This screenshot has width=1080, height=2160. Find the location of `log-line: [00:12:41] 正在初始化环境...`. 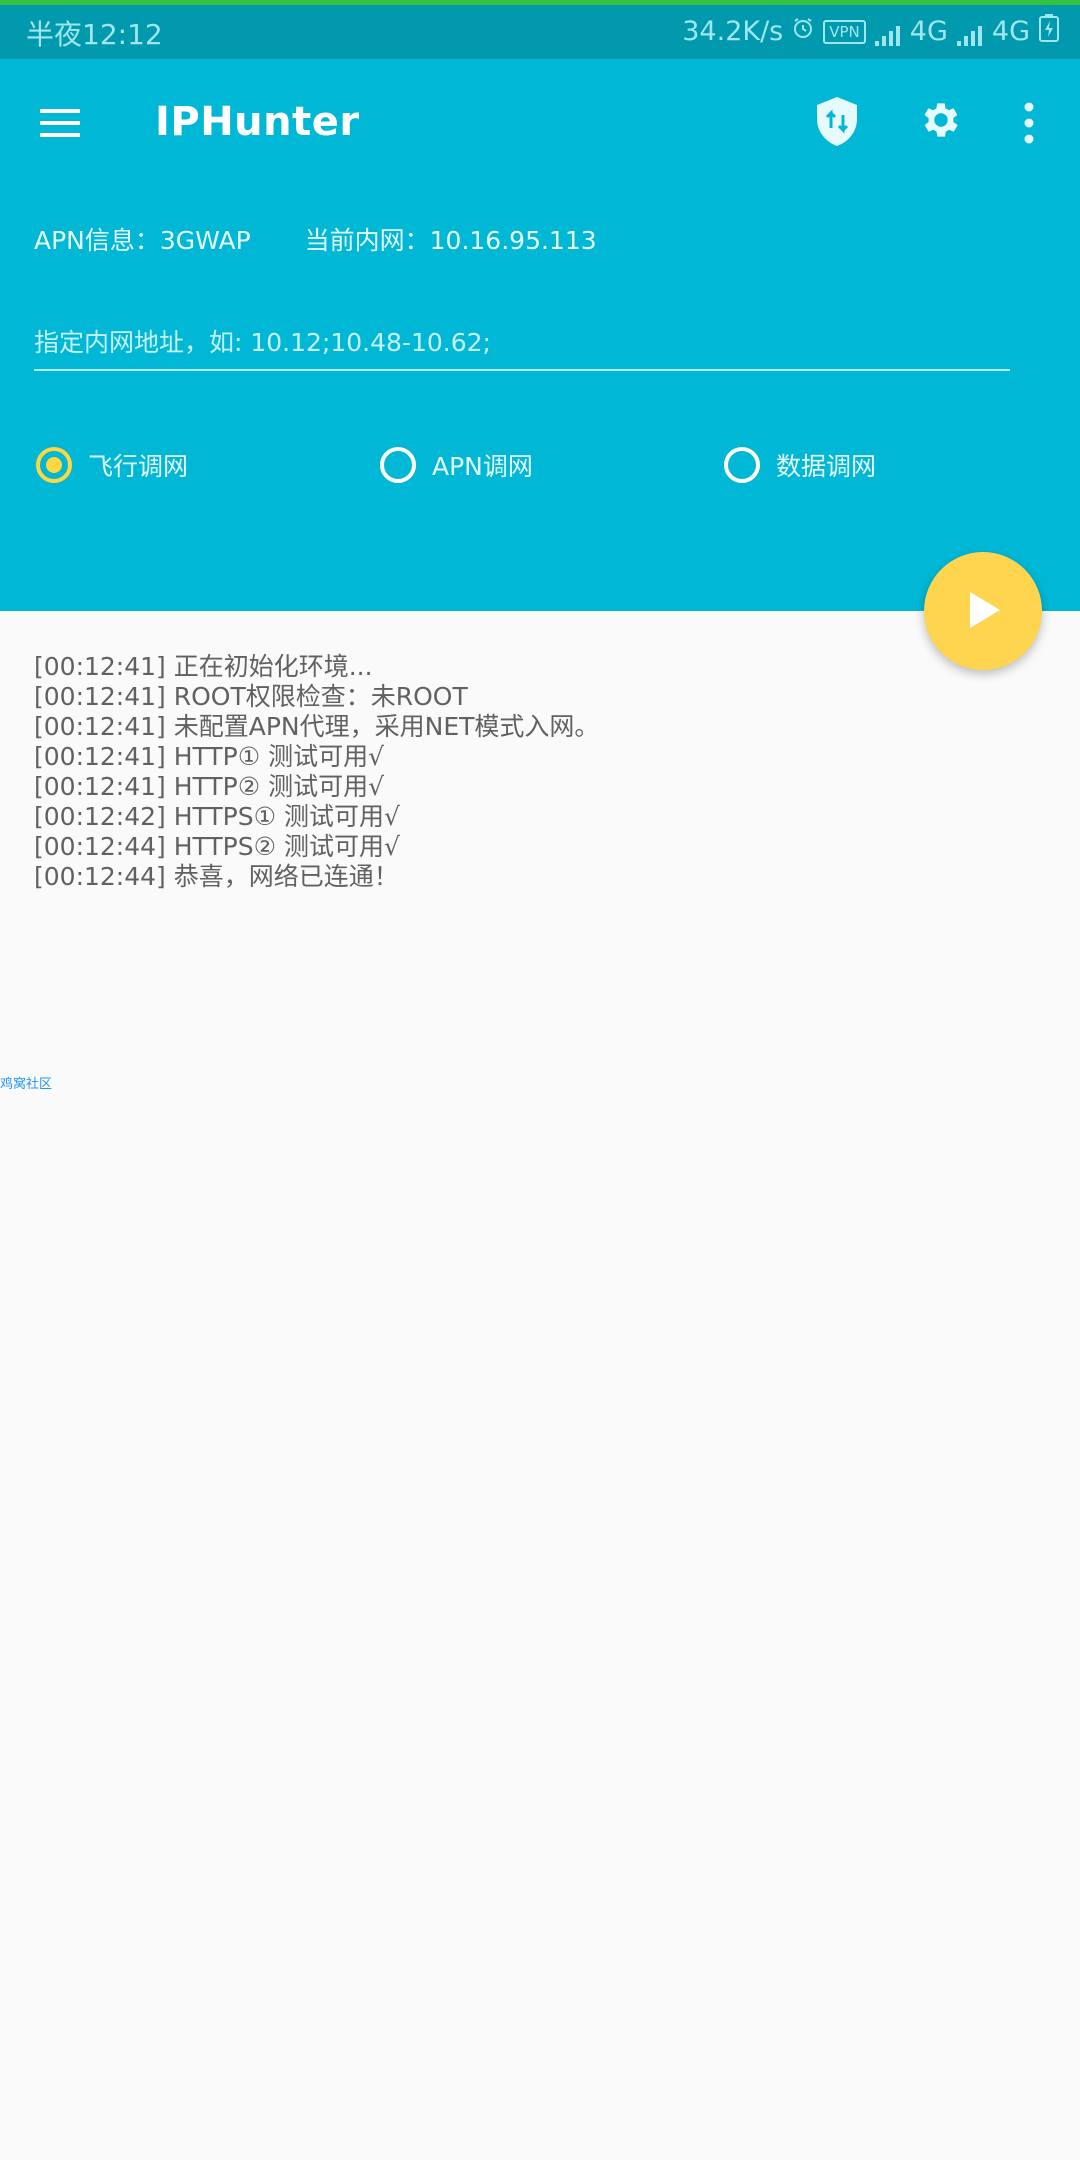

log-line: [00:12:41] 正在初始化环境... is located at coordinates (203, 666).